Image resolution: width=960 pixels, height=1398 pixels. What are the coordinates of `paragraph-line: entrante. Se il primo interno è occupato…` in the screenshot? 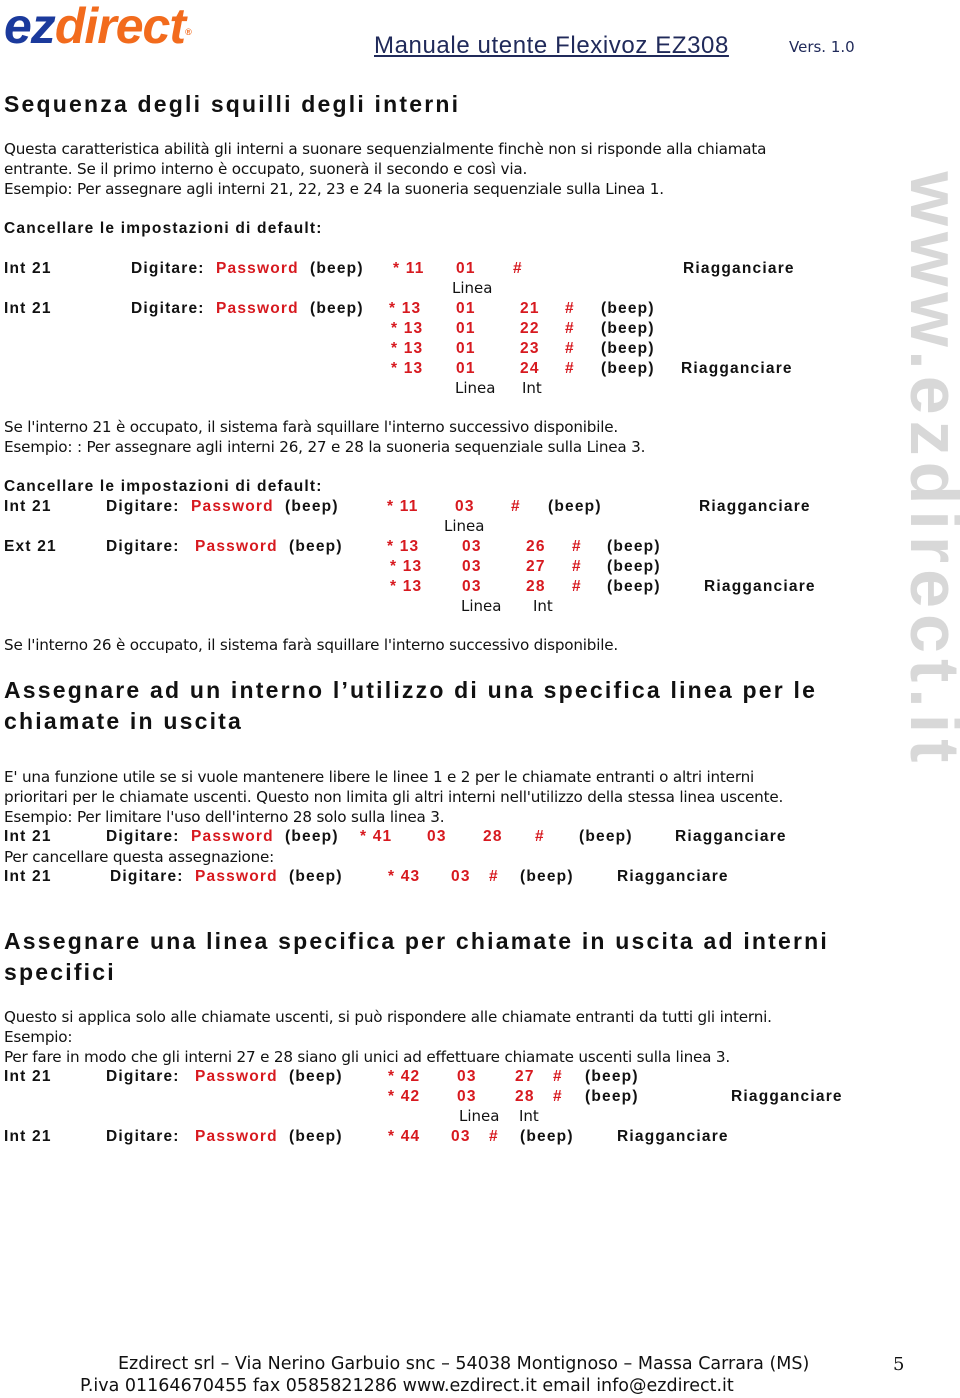 It's located at (266, 169).